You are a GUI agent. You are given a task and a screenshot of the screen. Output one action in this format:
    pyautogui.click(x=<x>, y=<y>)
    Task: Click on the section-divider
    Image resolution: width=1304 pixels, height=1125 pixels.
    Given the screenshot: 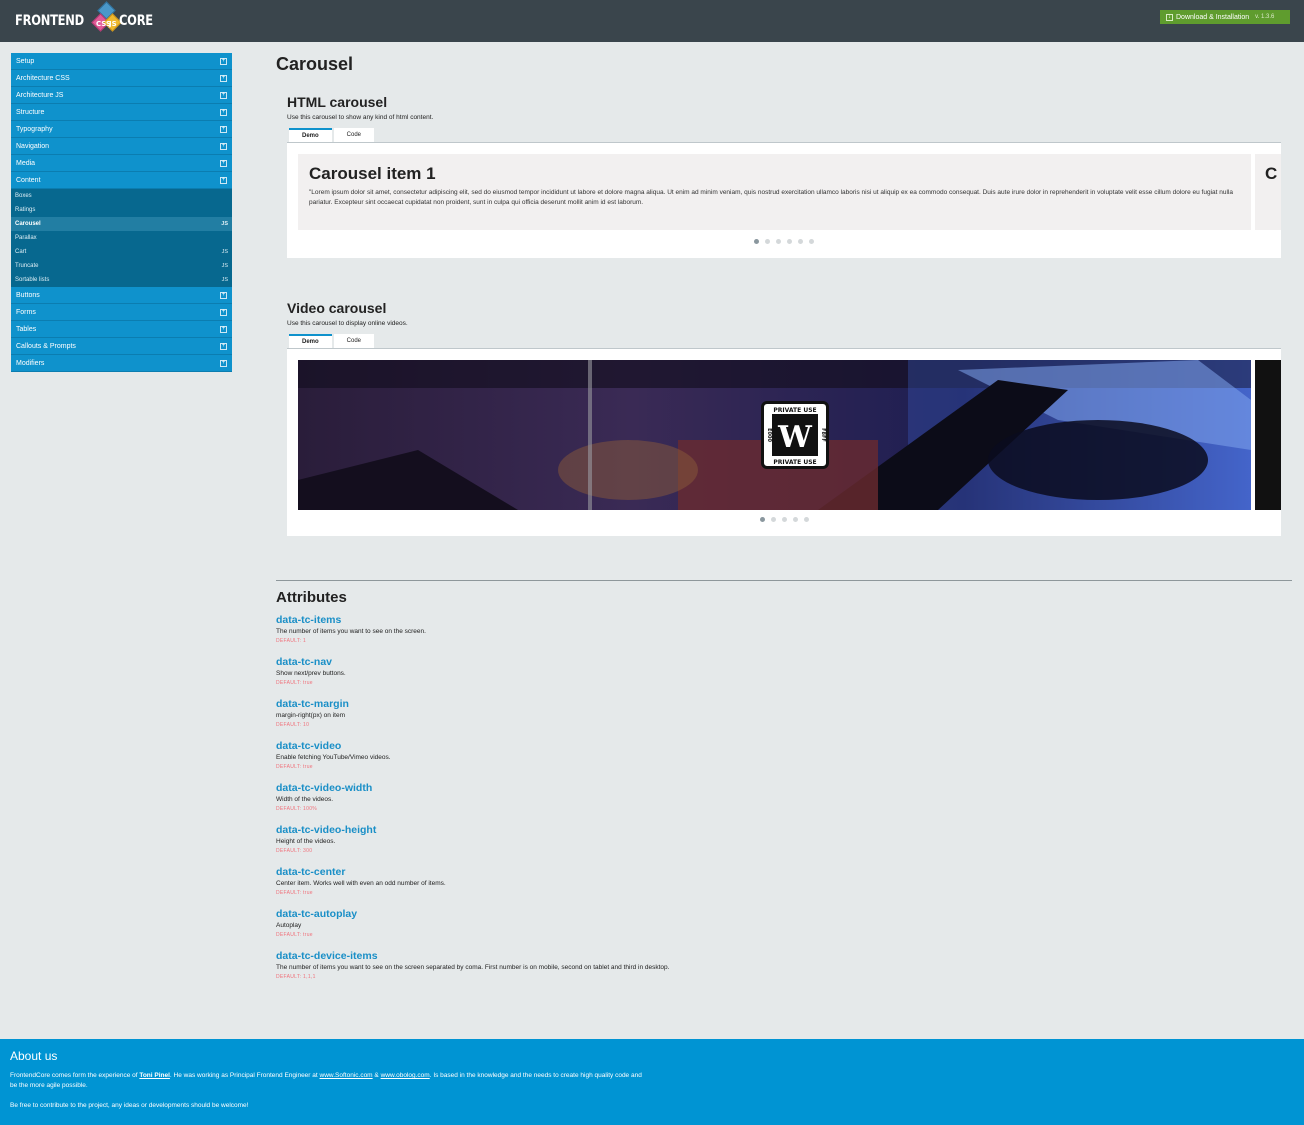 What is the action you would take?
    pyautogui.click(x=784, y=580)
    